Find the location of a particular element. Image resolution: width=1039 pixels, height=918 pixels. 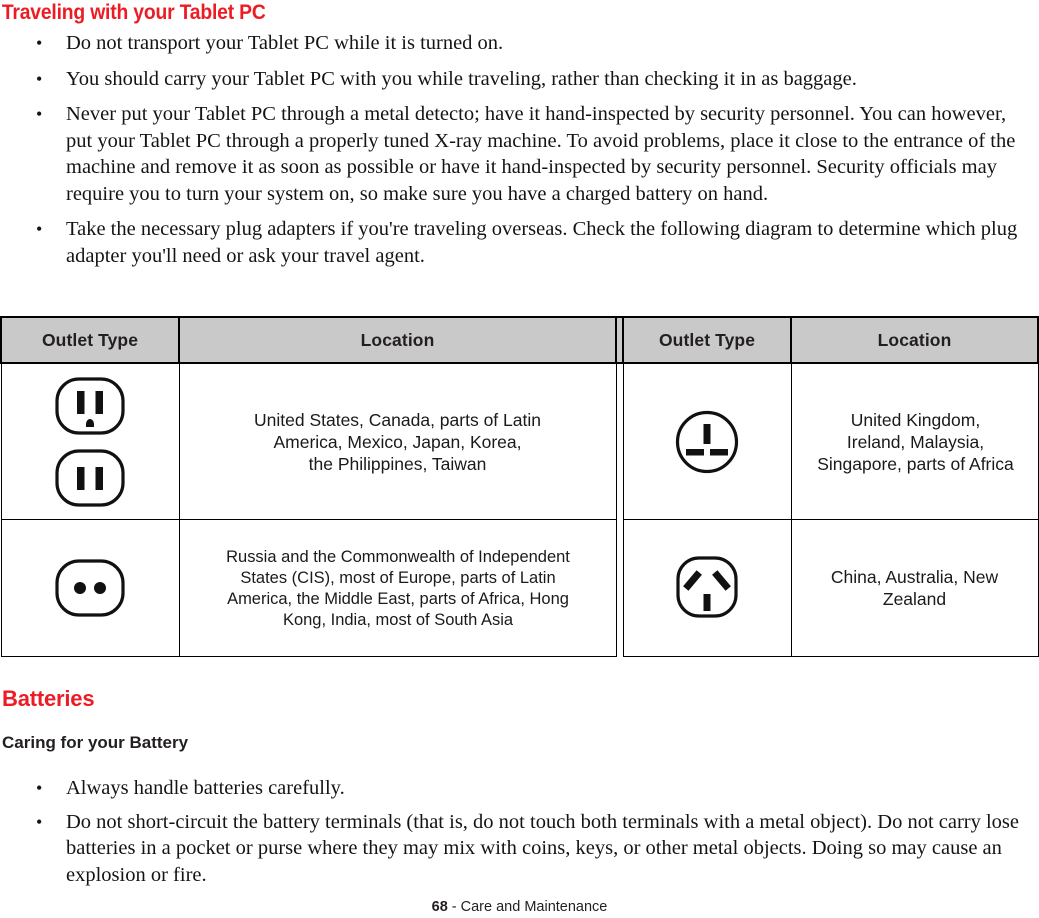

column-header-location-left: Location is located at coordinates (397, 340).